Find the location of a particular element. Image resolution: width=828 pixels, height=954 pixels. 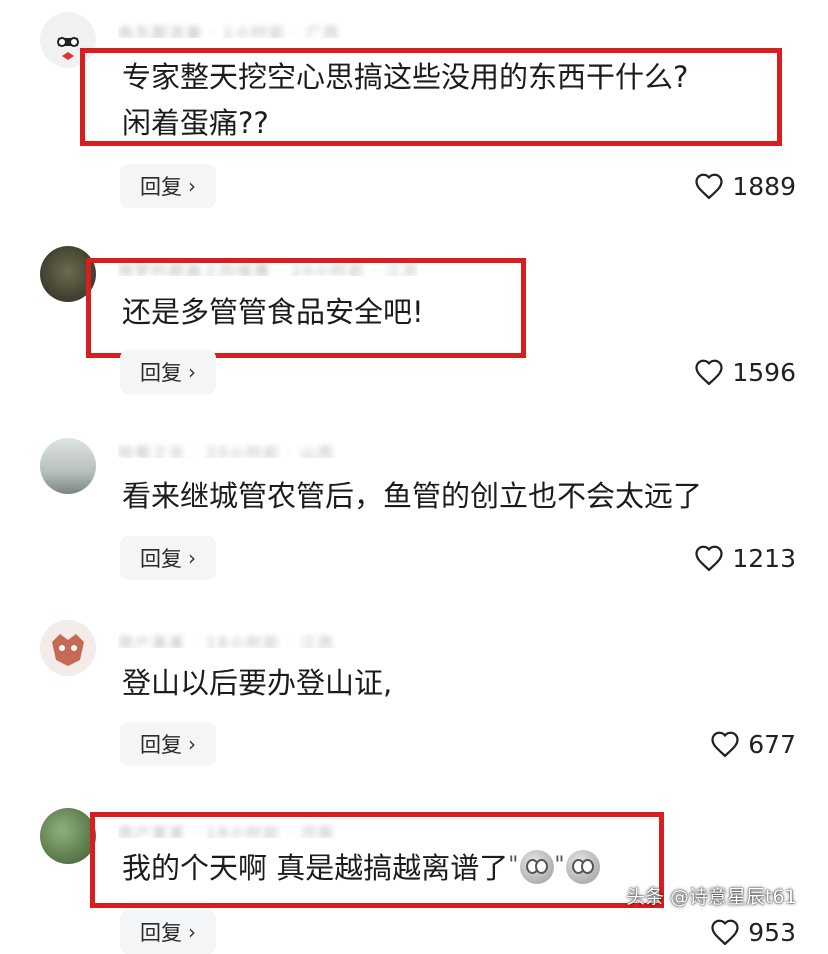

like-count: 1889 is located at coordinates (764, 186).